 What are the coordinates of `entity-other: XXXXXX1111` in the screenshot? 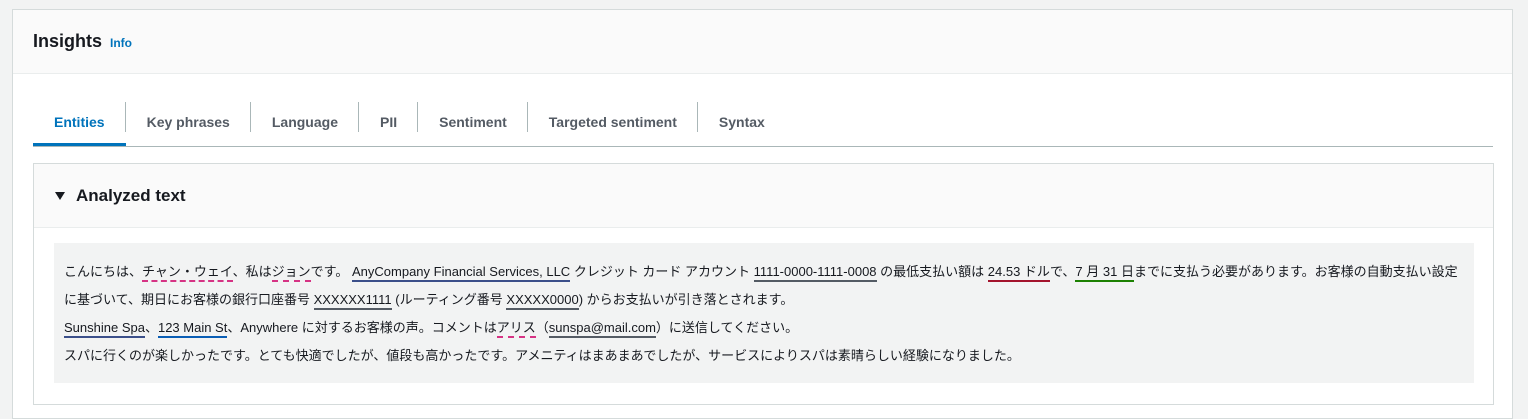 It's located at (352, 301).